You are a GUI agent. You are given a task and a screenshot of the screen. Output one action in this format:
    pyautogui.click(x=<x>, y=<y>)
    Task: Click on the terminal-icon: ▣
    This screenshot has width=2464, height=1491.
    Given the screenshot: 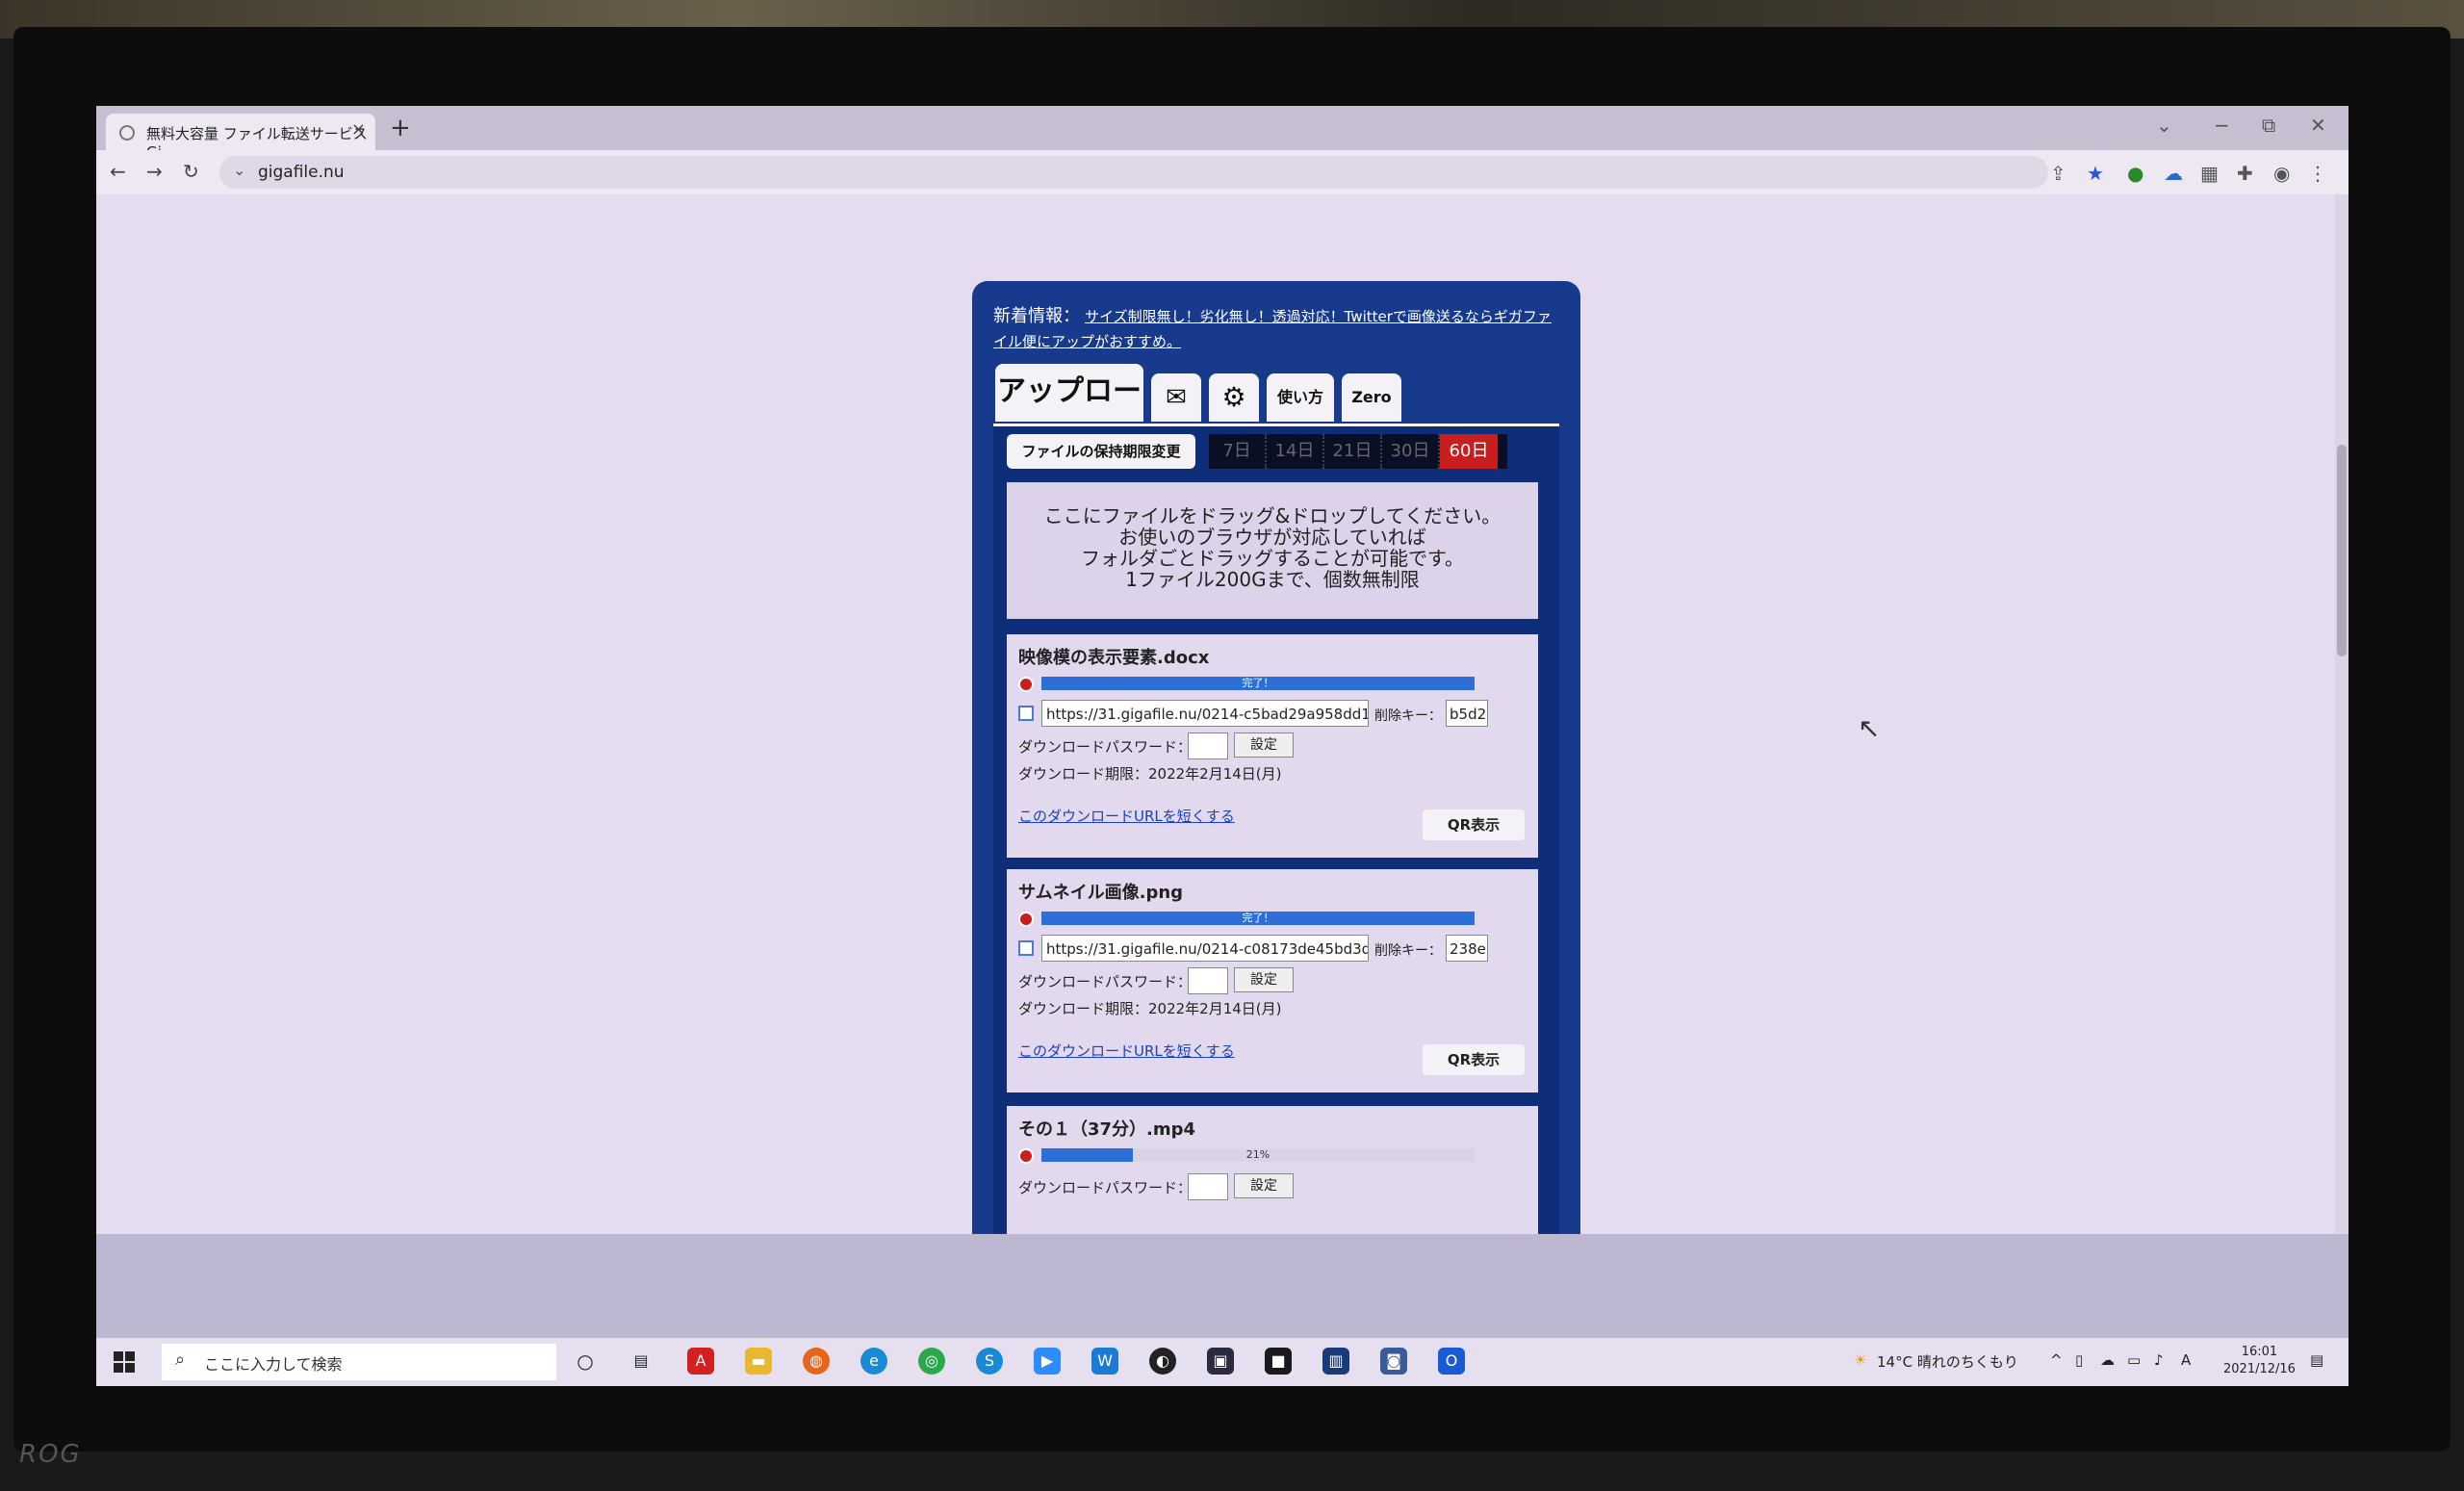 What is the action you would take?
    pyautogui.click(x=1220, y=1361)
    